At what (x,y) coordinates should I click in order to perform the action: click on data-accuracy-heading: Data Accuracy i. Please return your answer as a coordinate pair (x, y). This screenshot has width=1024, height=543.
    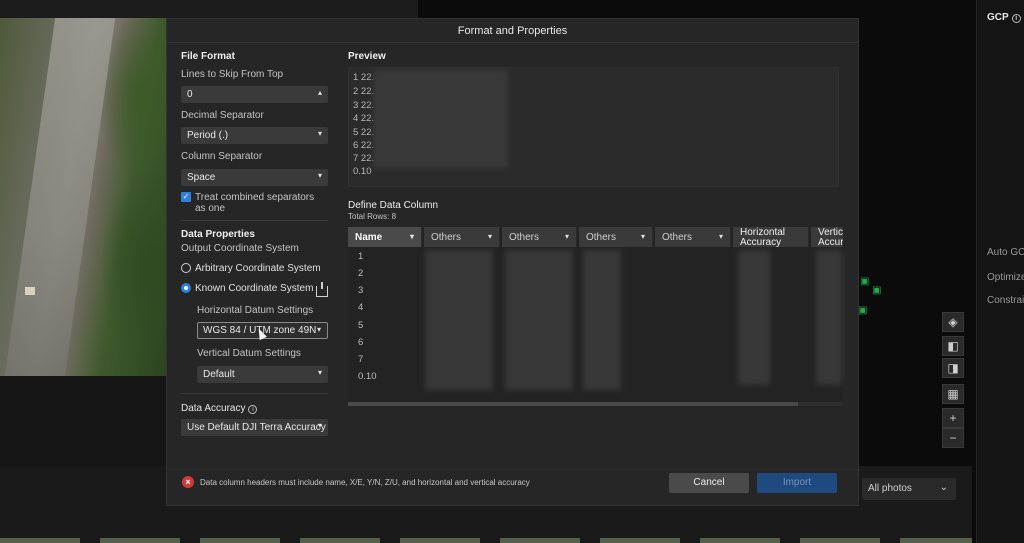
    Looking at the image, I should click on (219, 408).